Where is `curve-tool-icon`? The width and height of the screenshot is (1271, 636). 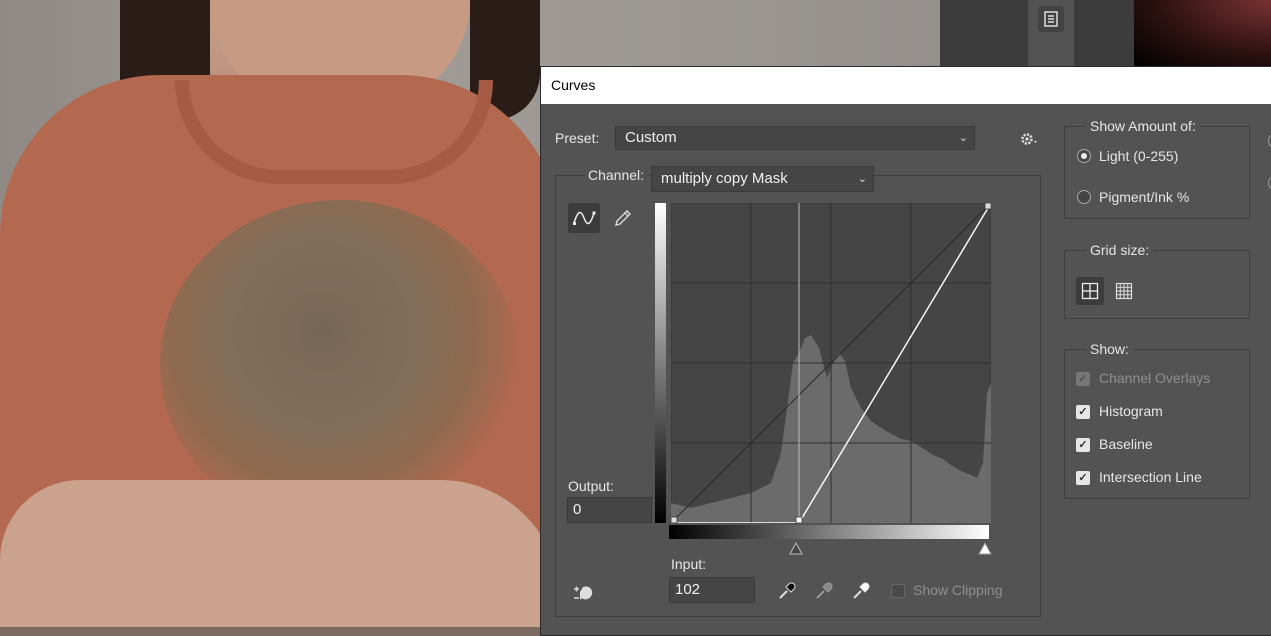 curve-tool-icon is located at coordinates (584, 218).